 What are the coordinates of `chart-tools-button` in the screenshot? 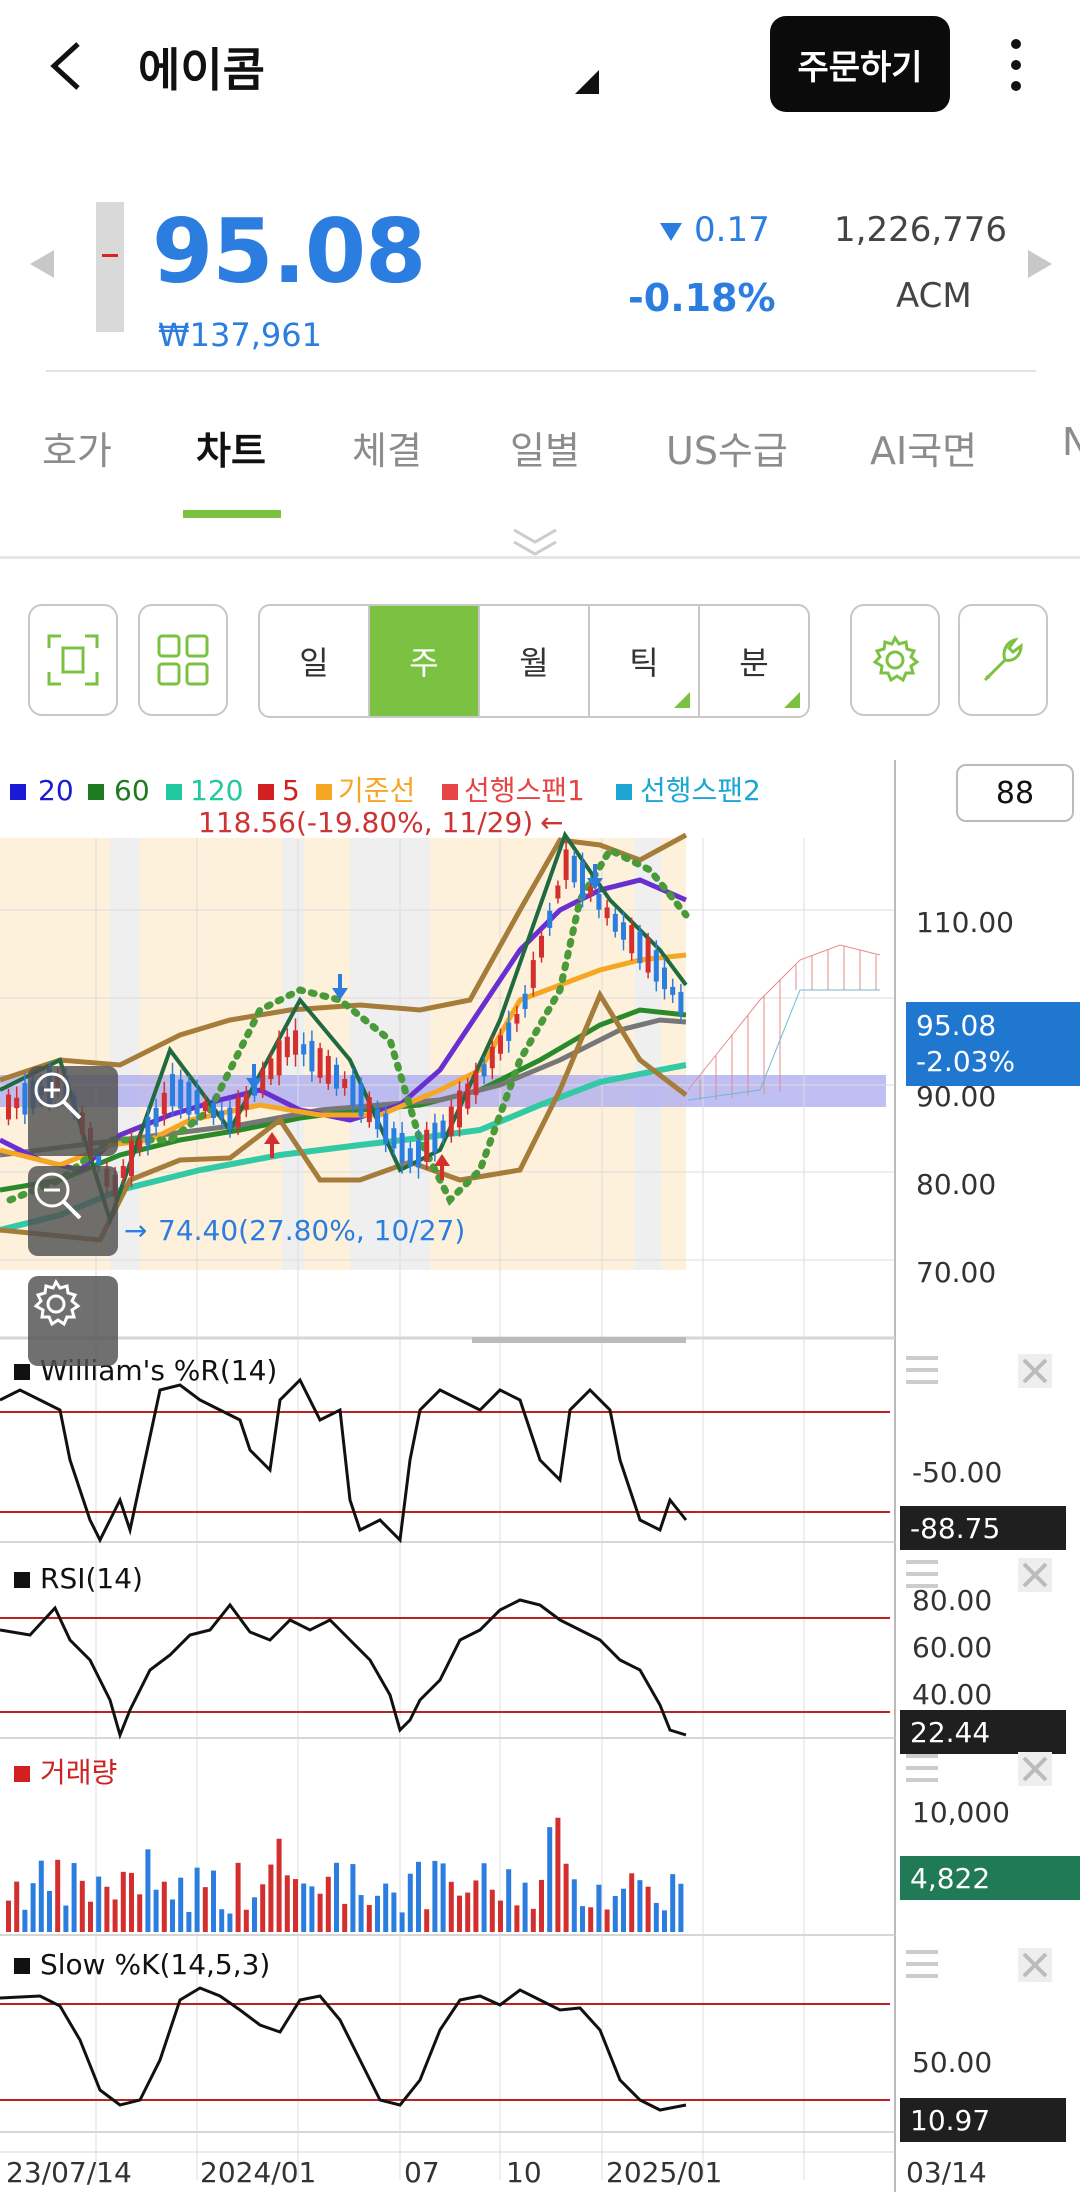 It's located at (1003, 660).